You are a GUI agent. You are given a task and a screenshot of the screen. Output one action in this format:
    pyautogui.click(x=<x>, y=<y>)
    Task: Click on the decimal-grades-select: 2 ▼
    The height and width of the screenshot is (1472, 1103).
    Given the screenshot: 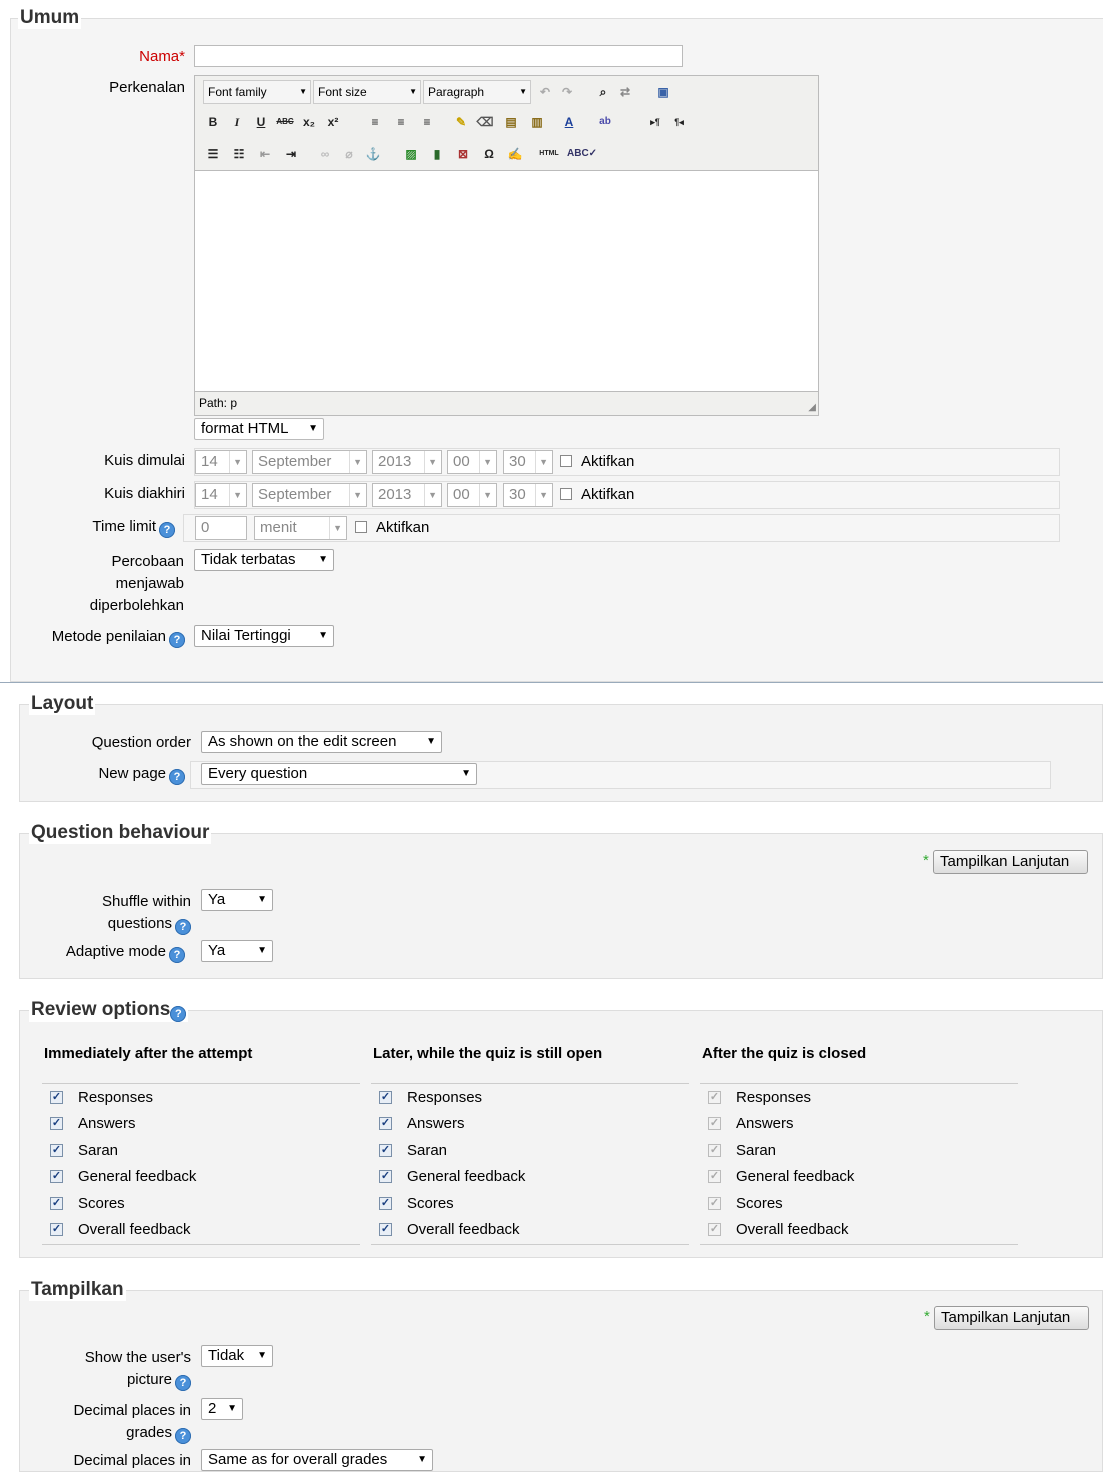 What is the action you would take?
    pyautogui.click(x=222, y=1409)
    